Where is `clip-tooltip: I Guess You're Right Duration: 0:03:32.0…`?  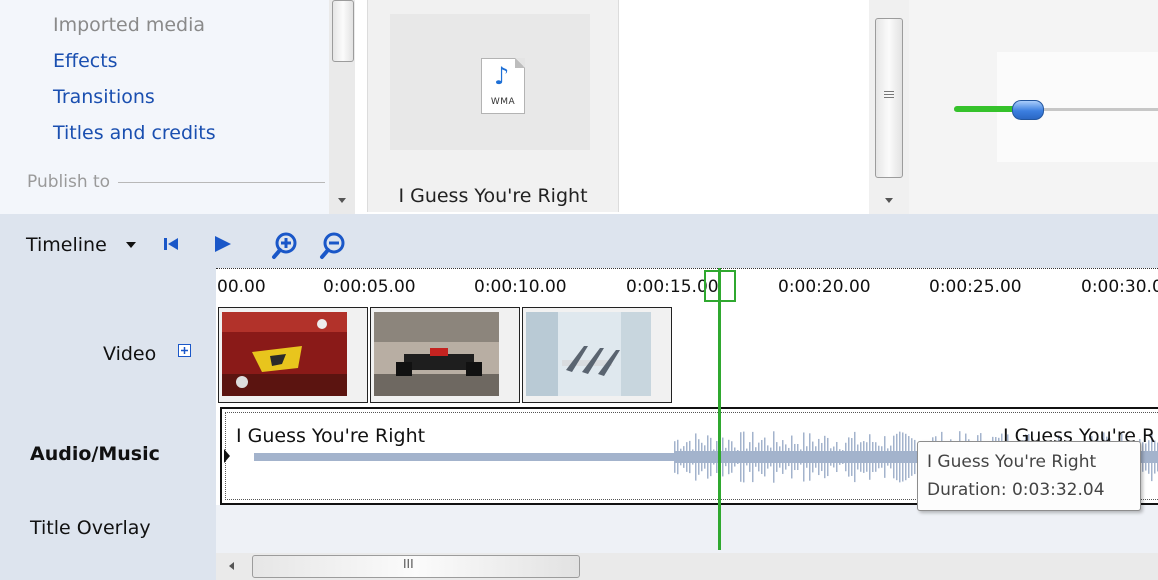 clip-tooltip: I Guess You're Right Duration: 0:03:32.0… is located at coordinates (1029, 476).